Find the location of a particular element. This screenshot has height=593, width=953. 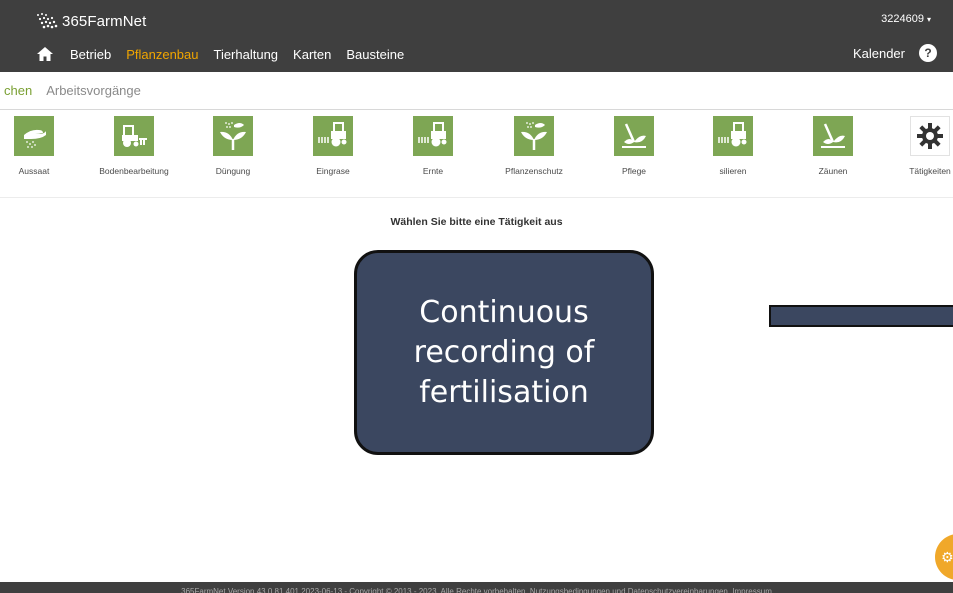

activity-pflanzenschutz: Pflanzenschutz is located at coordinates (534, 151).